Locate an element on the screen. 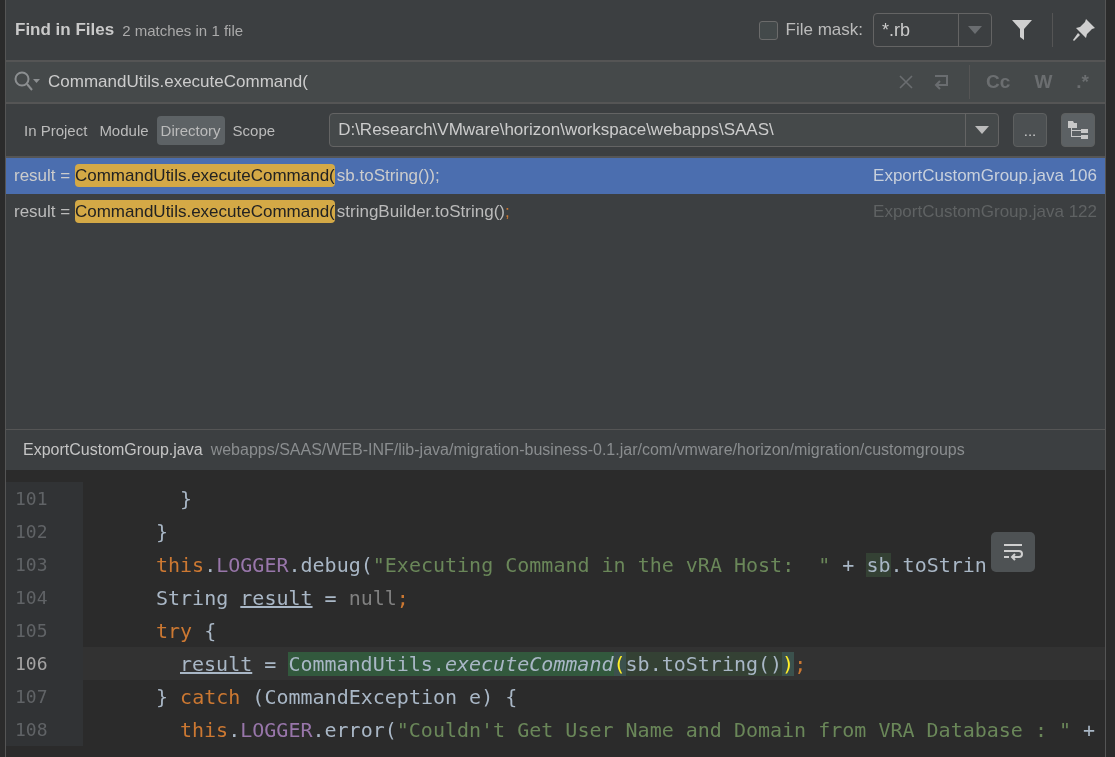  search-field: CommandUtils.executeCommand( is located at coordinates (470, 82).